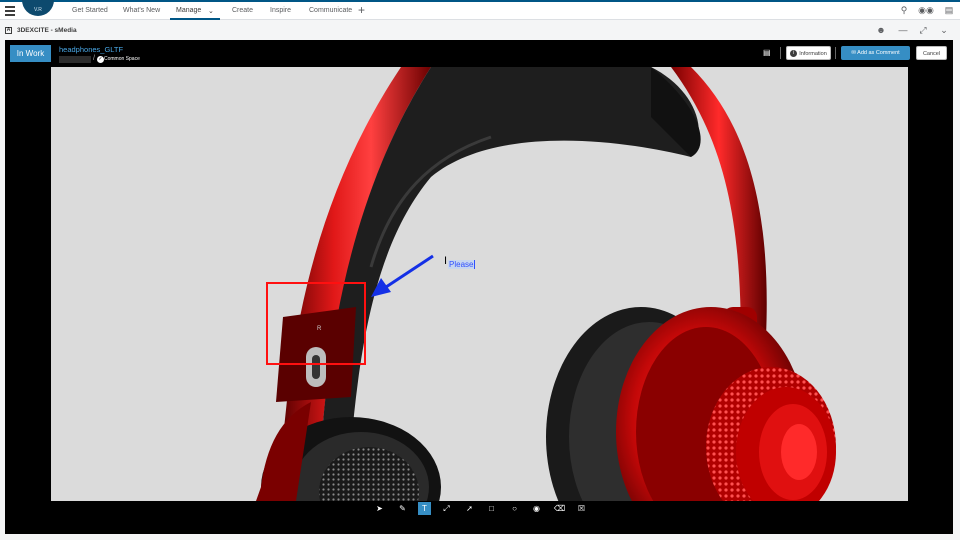  I want to click on annotation-arrow, so click(408, 272).